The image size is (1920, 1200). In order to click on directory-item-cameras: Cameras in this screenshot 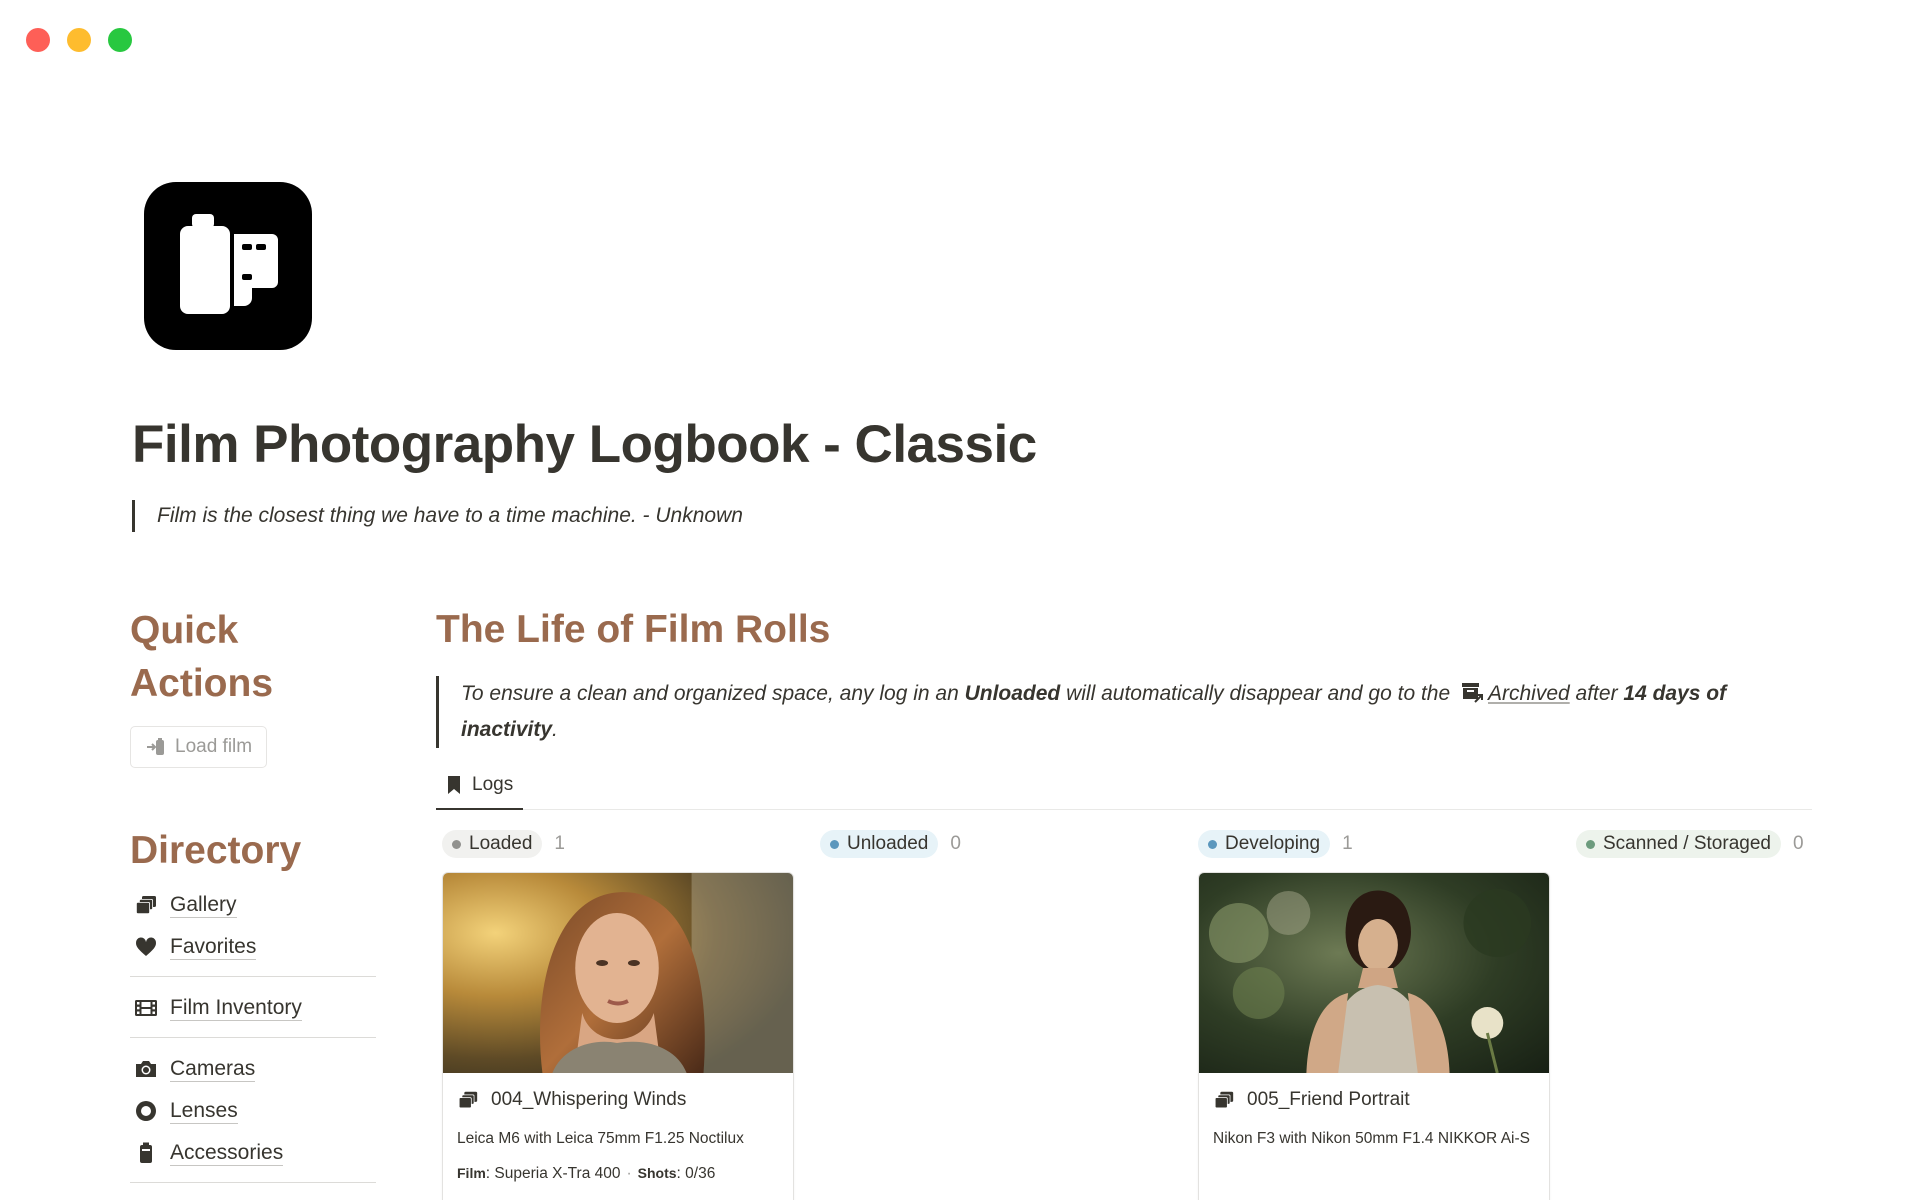, I will do `click(253, 1069)`.